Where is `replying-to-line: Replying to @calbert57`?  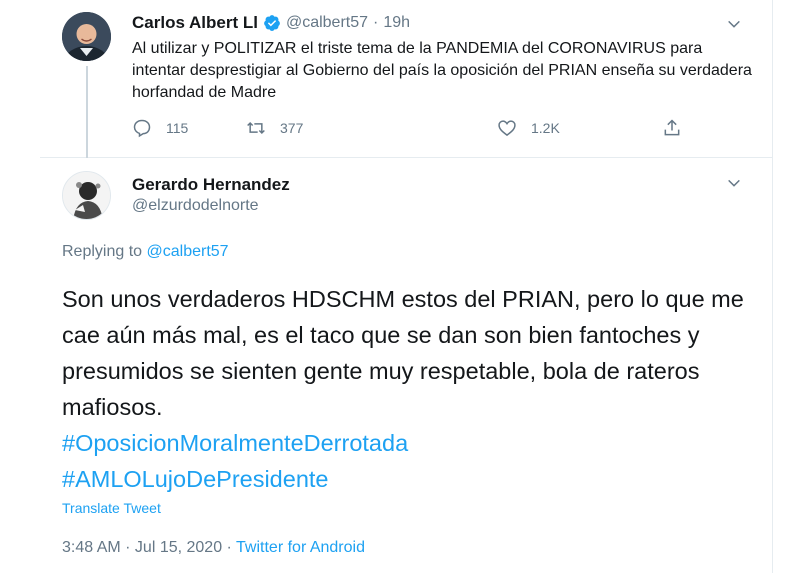
replying-to-line: Replying to @calbert57 is located at coordinates (145, 252).